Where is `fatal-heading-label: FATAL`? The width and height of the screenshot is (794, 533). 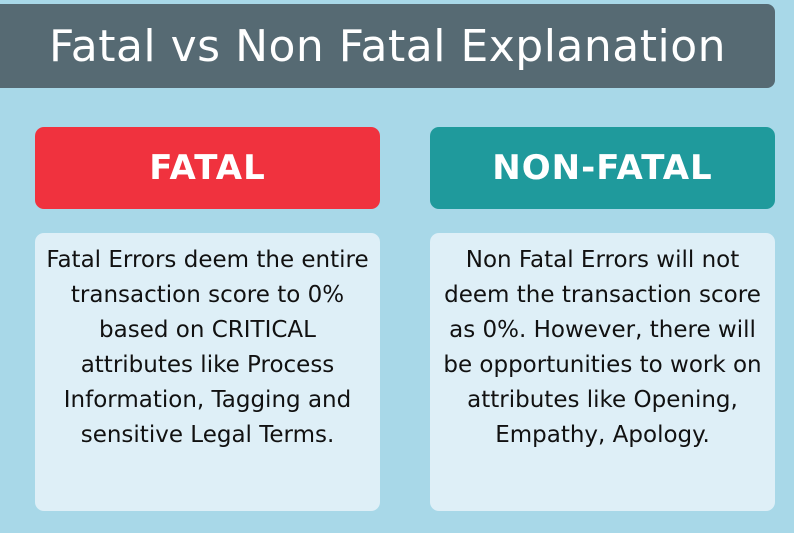
fatal-heading-label: FATAL is located at coordinates (207, 168).